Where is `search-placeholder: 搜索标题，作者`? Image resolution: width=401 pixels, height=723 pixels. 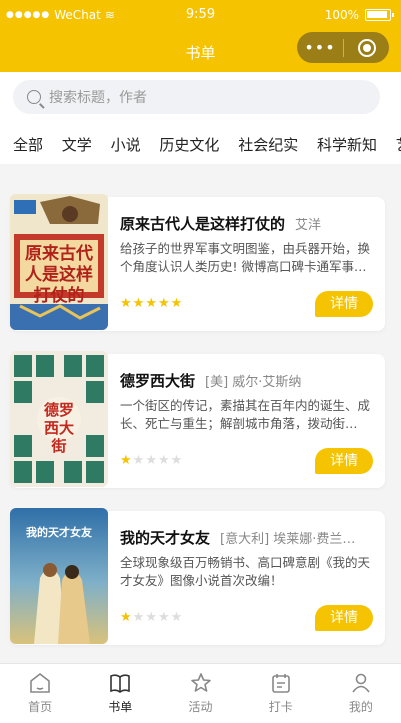 search-placeholder: 搜索标题，作者 is located at coordinates (98, 98).